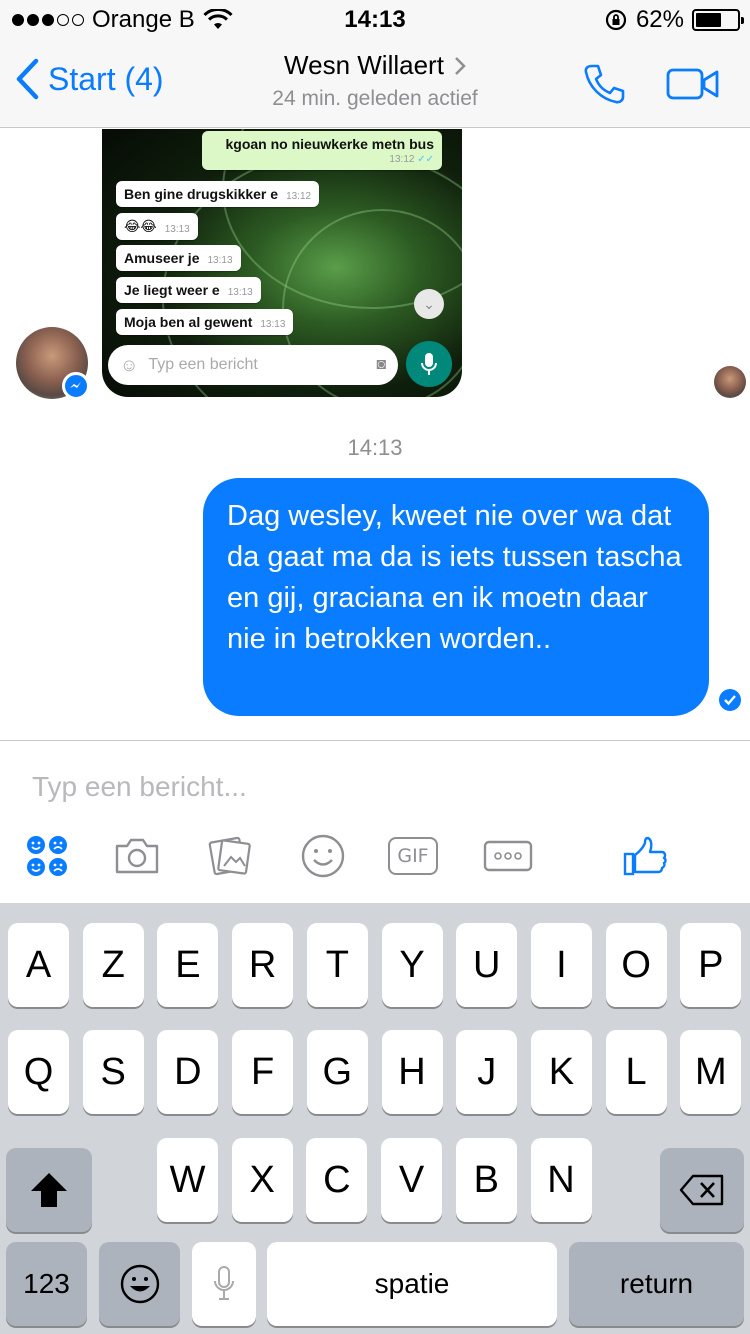  What do you see at coordinates (460, 65) in the screenshot?
I see `chevron-right-icon` at bounding box center [460, 65].